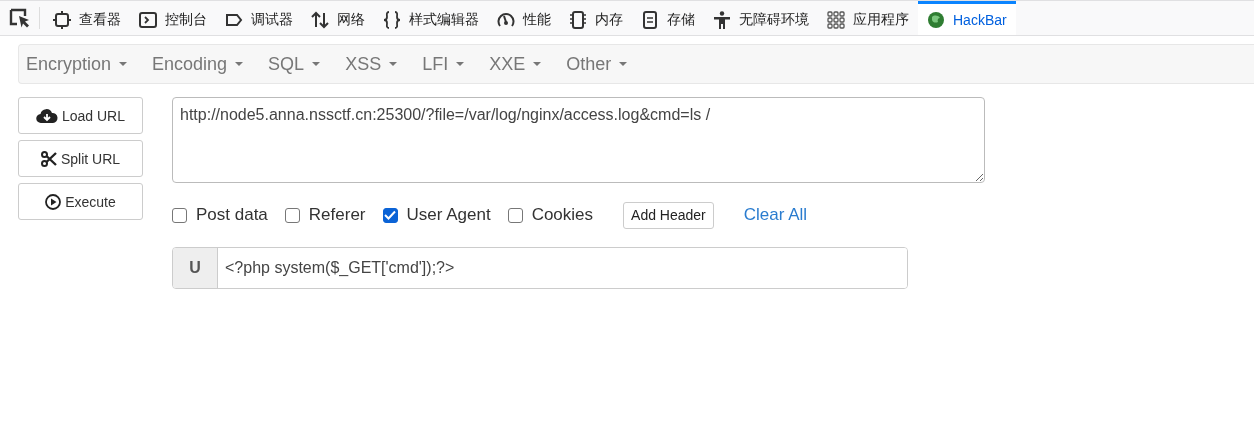 Image resolution: width=1254 pixels, height=430 pixels. I want to click on console-icon, so click(148, 19).